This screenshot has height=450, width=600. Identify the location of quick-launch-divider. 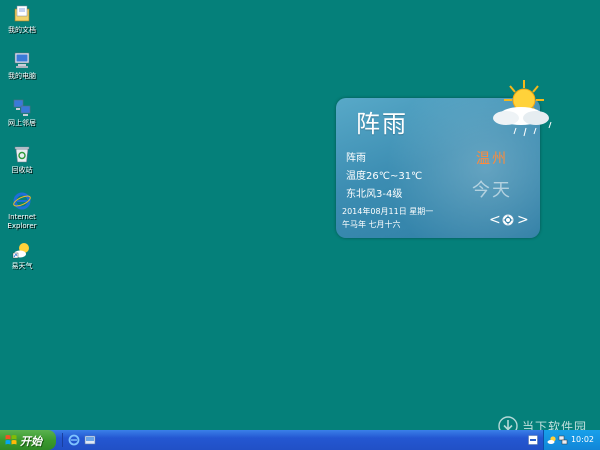
(62, 440).